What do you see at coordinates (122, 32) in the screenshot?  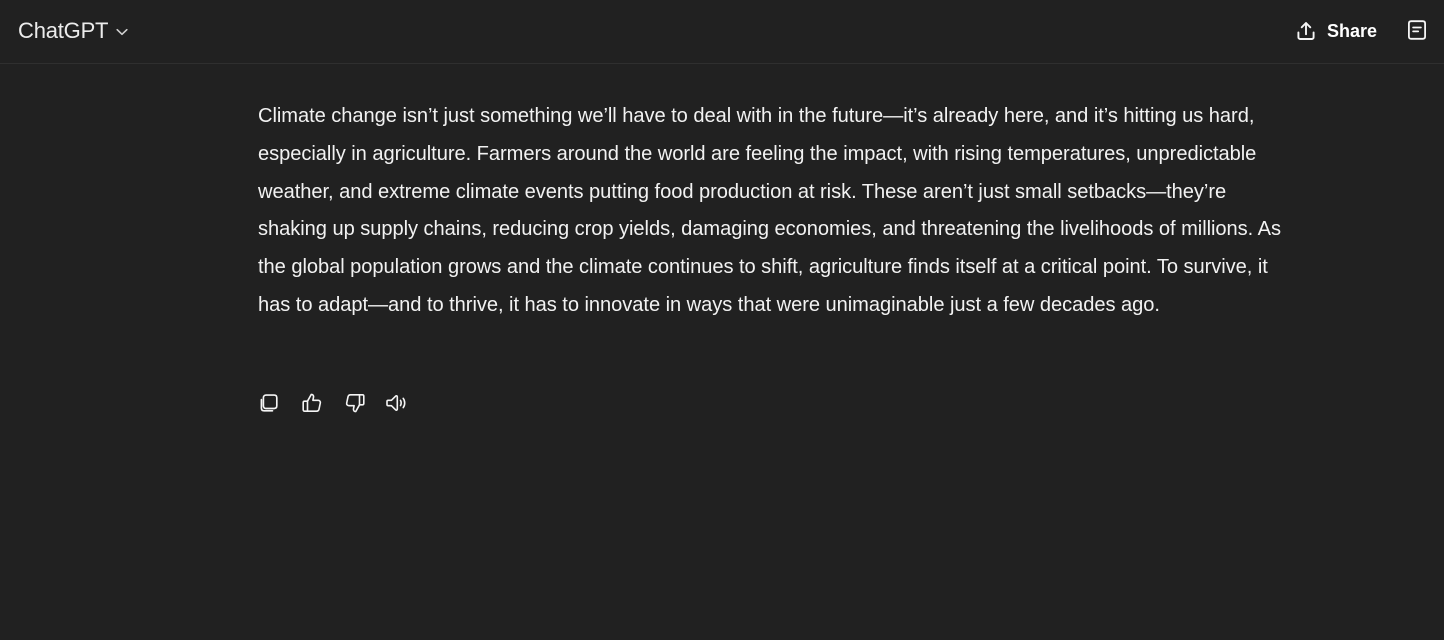 I see `chevron-down-icon` at bounding box center [122, 32].